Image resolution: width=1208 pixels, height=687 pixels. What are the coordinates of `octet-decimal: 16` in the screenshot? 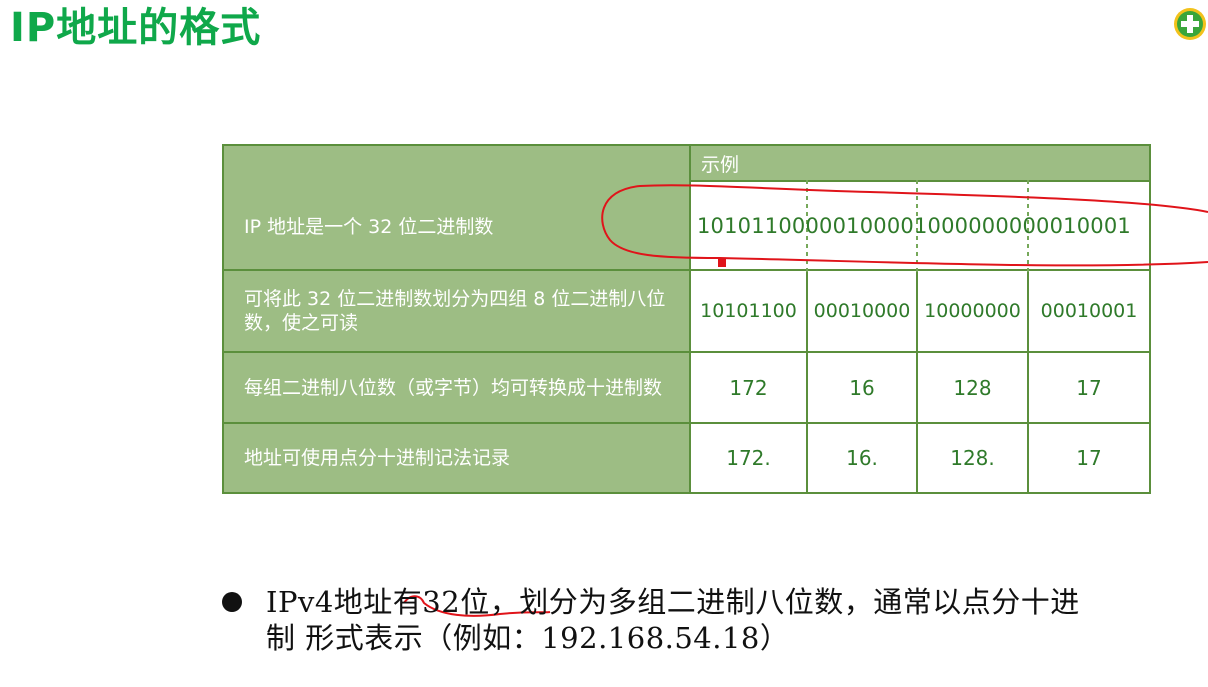 It's located at (862, 387).